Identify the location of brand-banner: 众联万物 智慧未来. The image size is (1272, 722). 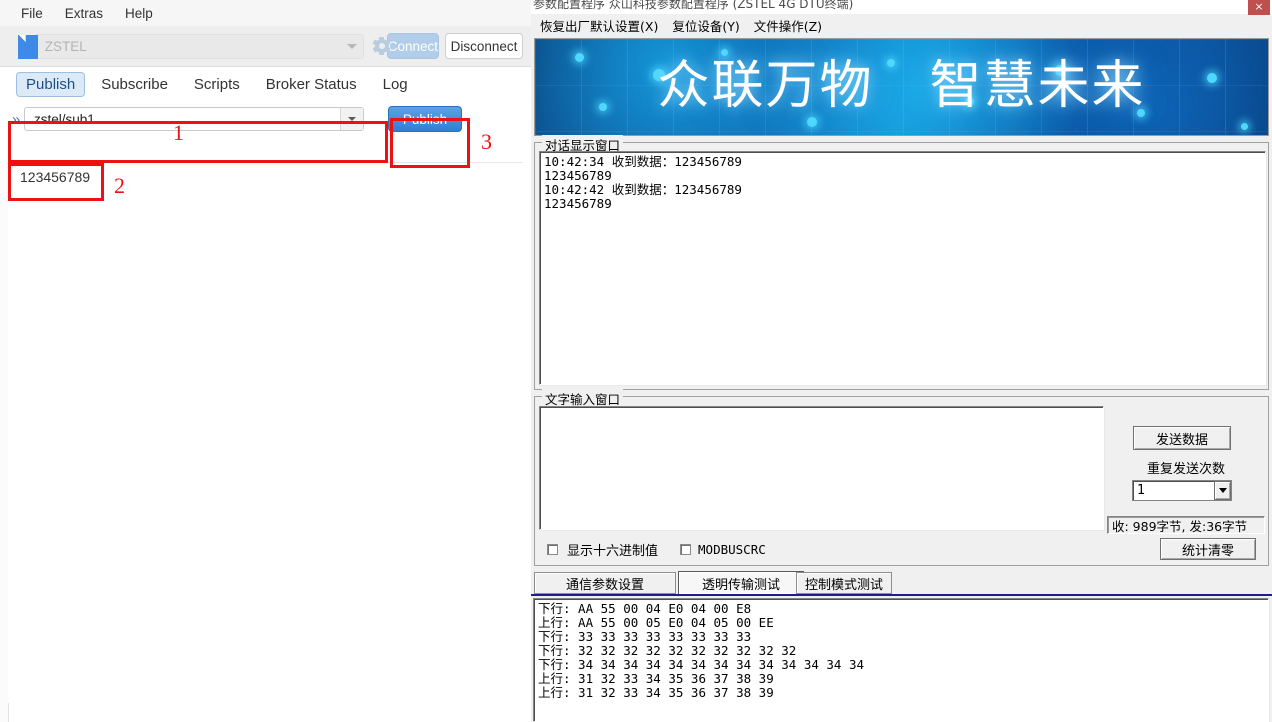
(901, 87).